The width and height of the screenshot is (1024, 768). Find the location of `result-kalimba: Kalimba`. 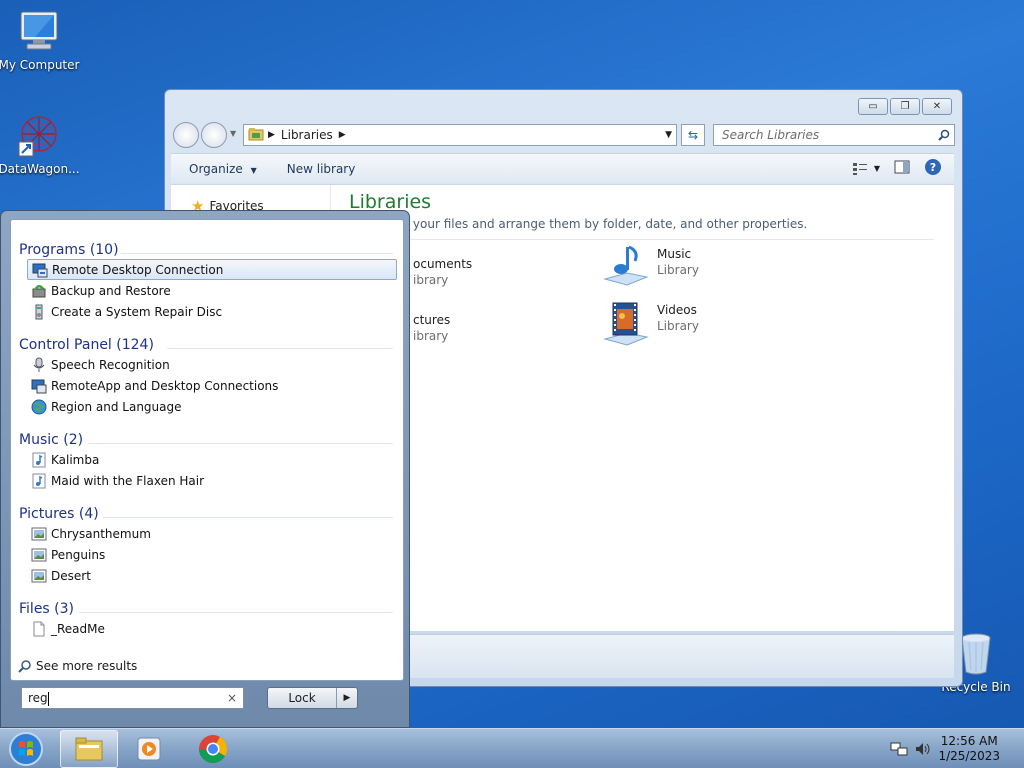

result-kalimba: Kalimba is located at coordinates (212, 459).